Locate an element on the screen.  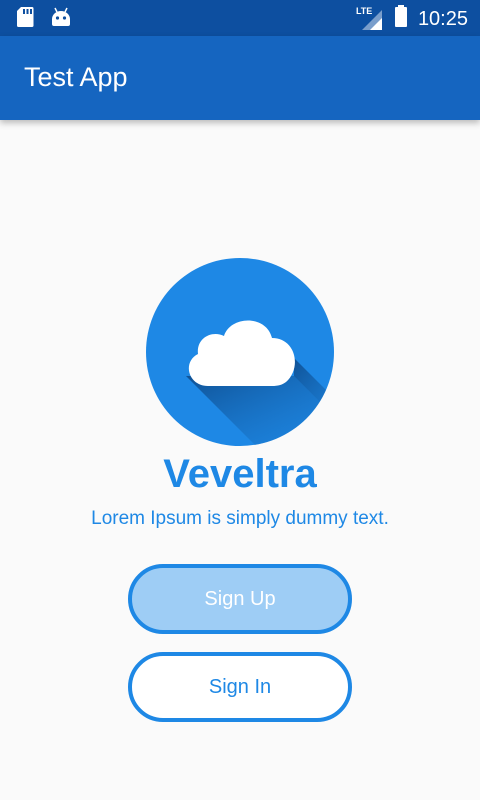
app-bar: Test App is located at coordinates (240, 78).